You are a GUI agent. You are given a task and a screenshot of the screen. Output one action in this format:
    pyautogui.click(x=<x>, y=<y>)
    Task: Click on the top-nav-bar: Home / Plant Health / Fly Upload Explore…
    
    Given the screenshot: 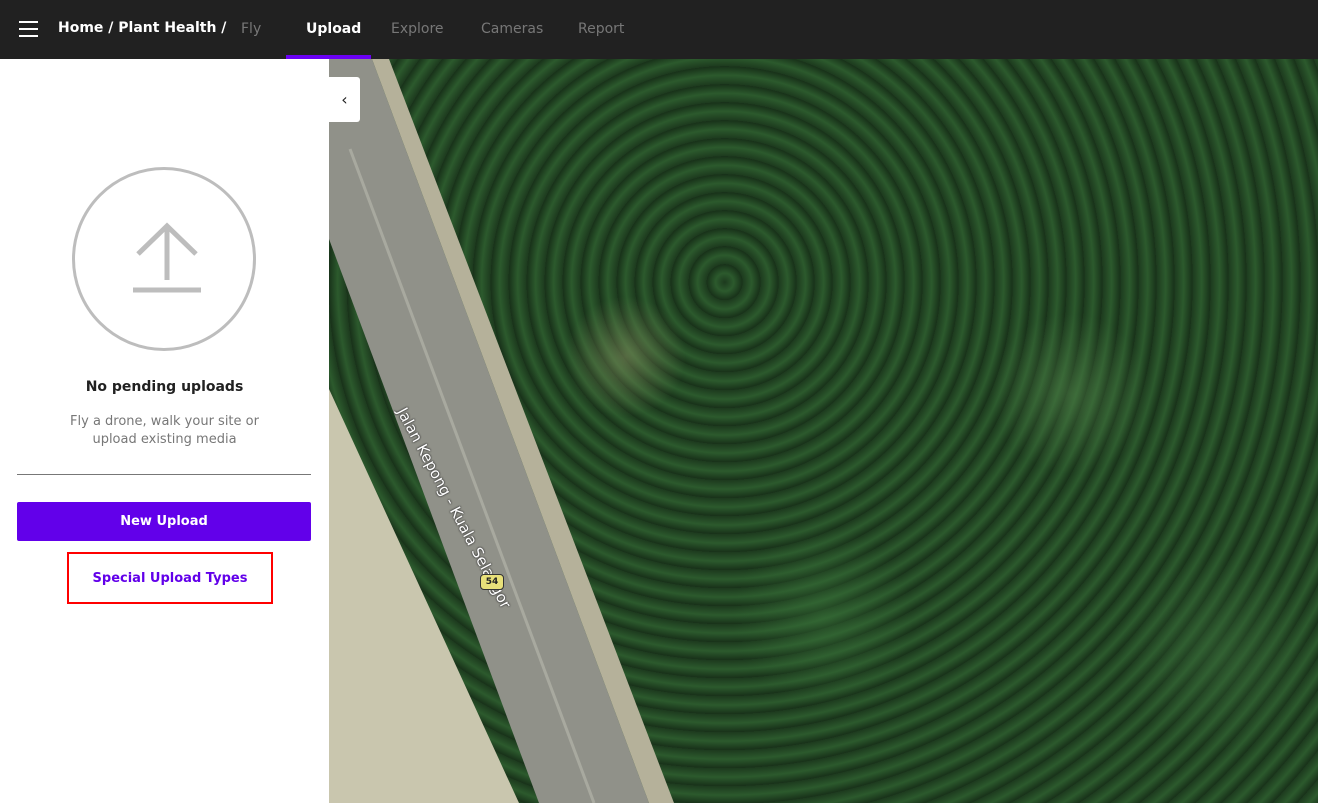 What is the action you would take?
    pyautogui.click(x=659, y=29)
    